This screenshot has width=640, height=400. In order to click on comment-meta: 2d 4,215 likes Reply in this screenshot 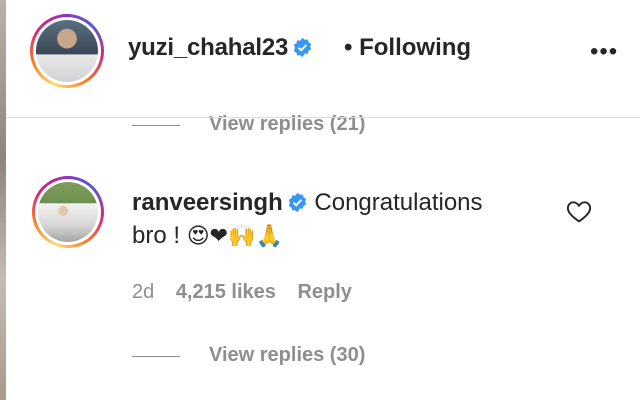, I will do `click(250, 292)`.